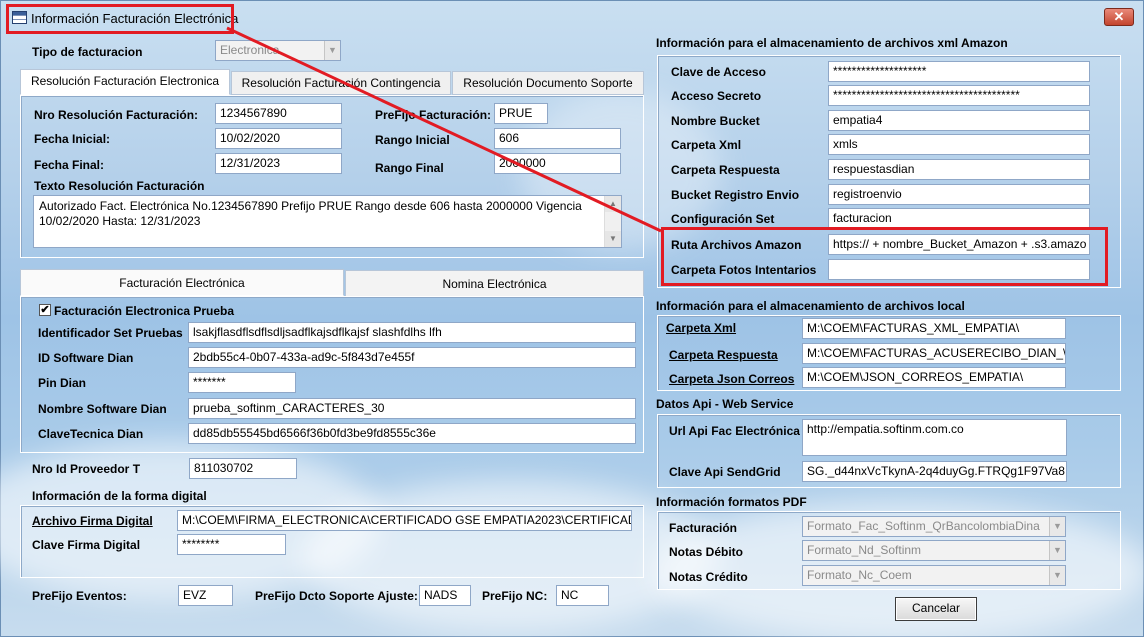 The image size is (1144, 641). Describe the element at coordinates (444, 129) in the screenshot. I see `annotation-arrow` at that location.